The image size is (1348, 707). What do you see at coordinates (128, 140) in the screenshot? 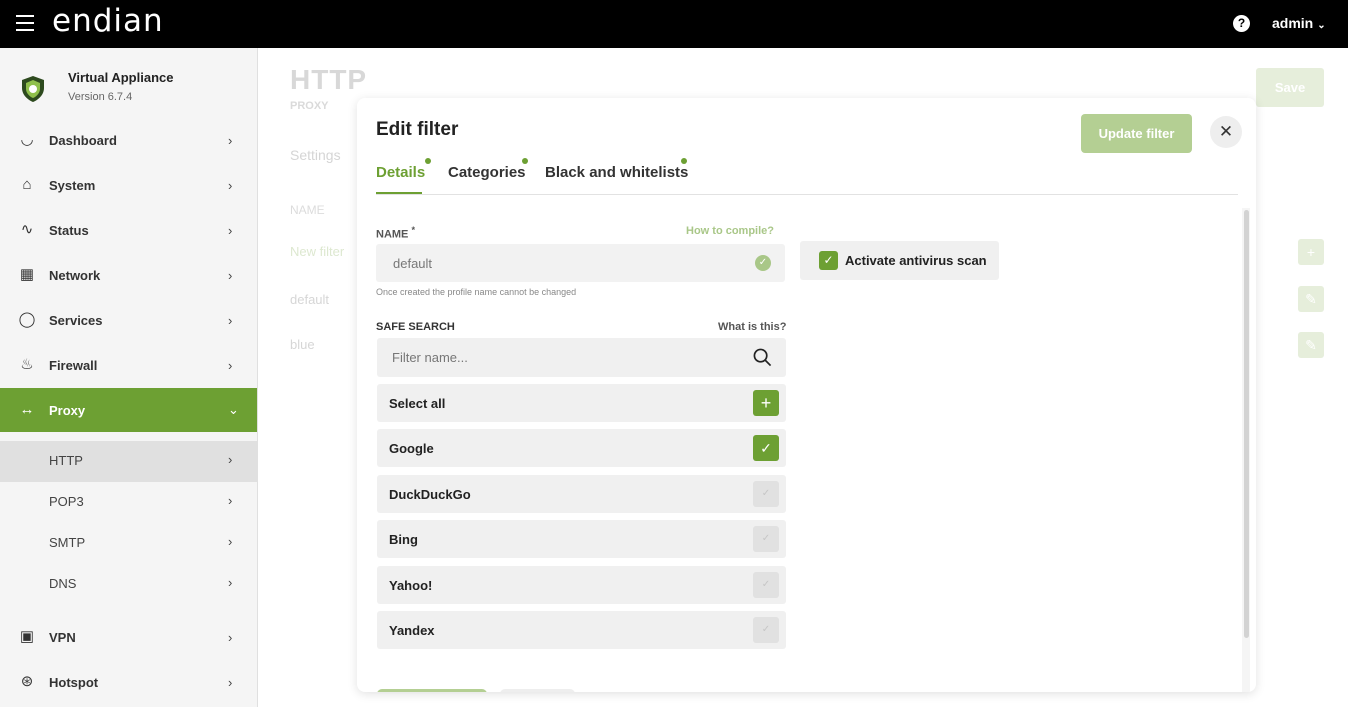
I see `sidebar-item-dashboard: ◡ Dashboard ›` at bounding box center [128, 140].